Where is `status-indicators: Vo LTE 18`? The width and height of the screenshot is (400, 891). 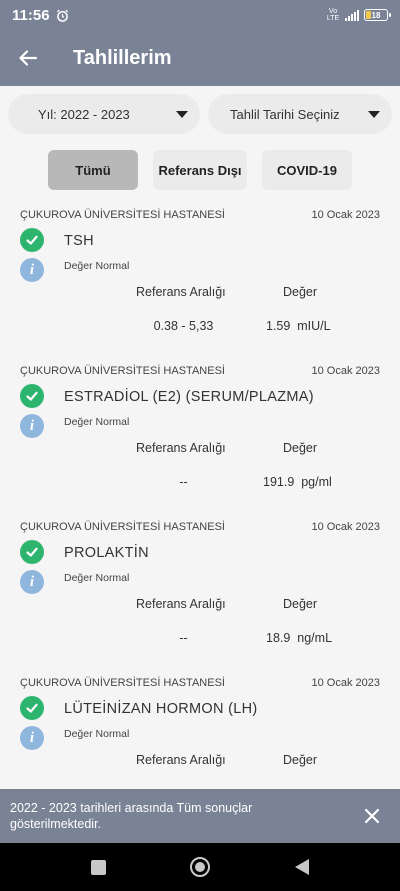 status-indicators: Vo LTE 18 is located at coordinates (358, 15).